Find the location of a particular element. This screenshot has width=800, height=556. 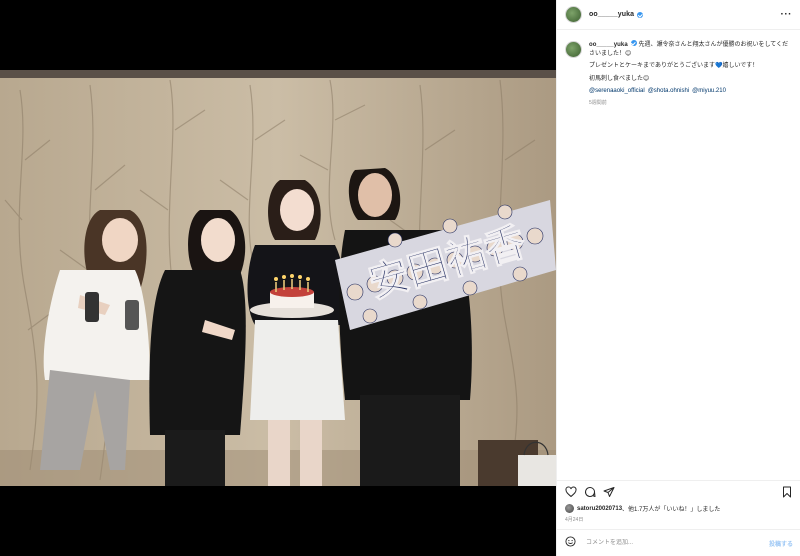

comment-icon is located at coordinates (590, 492).